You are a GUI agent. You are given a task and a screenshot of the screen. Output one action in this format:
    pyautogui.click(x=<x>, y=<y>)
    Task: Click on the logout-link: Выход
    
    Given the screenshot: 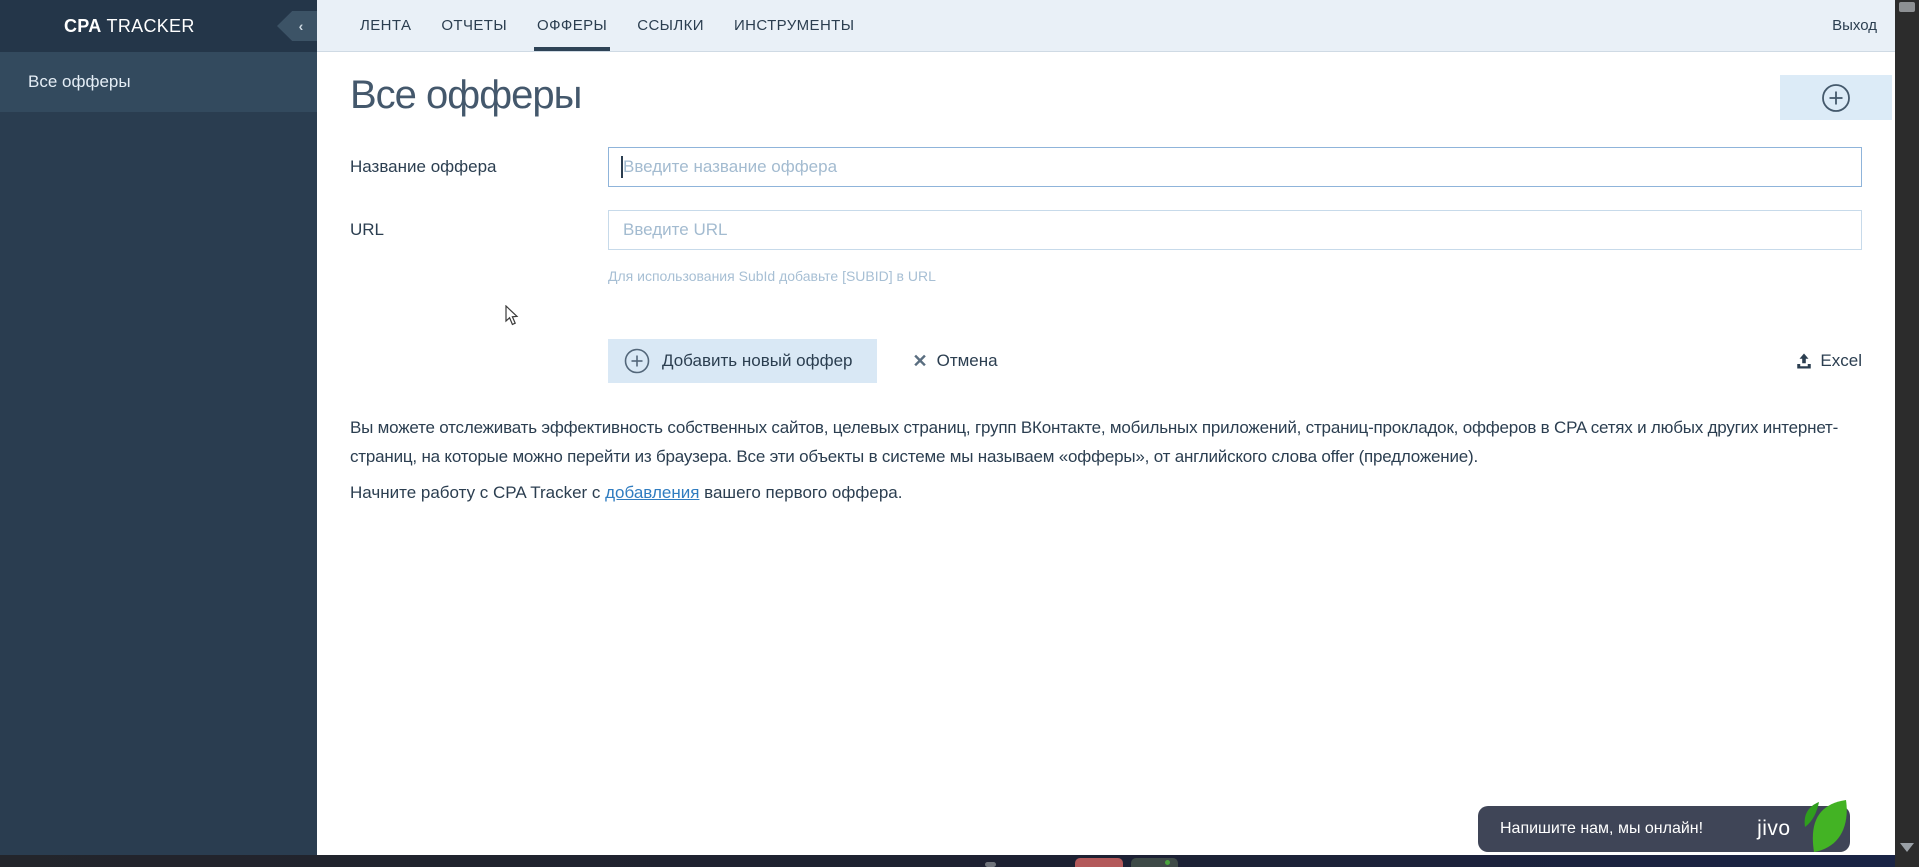 What is the action you would take?
    pyautogui.click(x=1854, y=25)
    